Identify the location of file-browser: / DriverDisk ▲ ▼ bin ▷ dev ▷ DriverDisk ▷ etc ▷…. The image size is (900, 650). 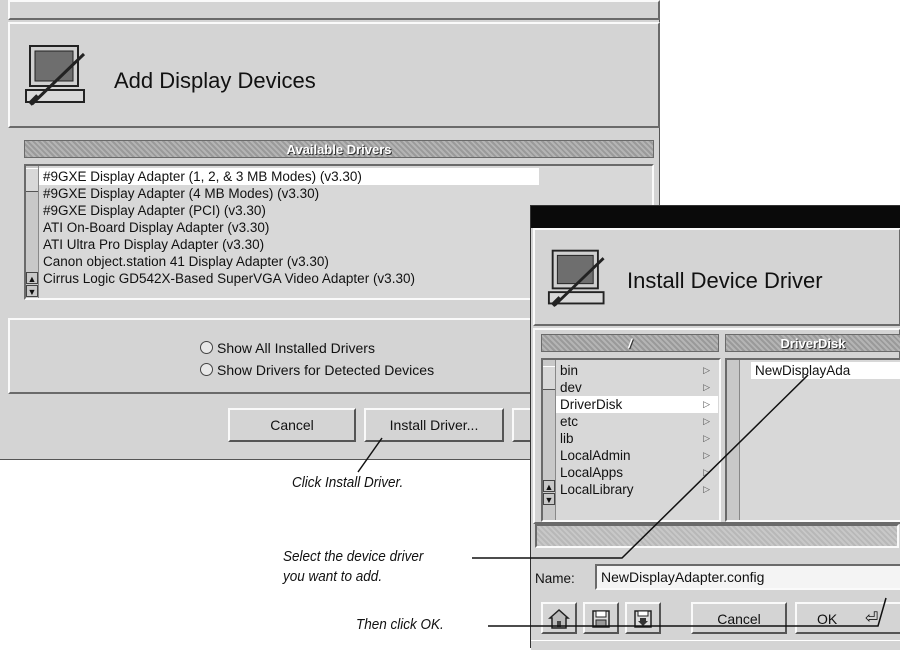
(716, 426).